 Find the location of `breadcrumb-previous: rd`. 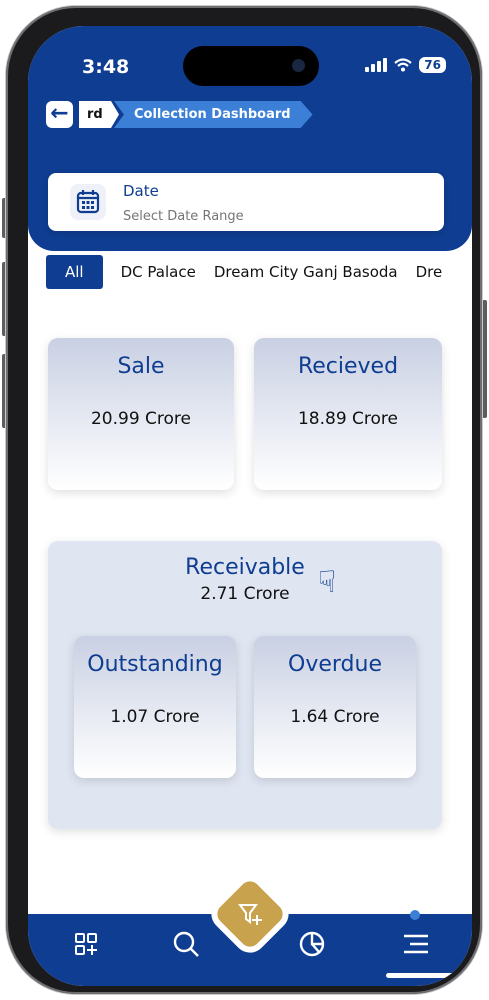

breadcrumb-previous: rd is located at coordinates (99, 114).